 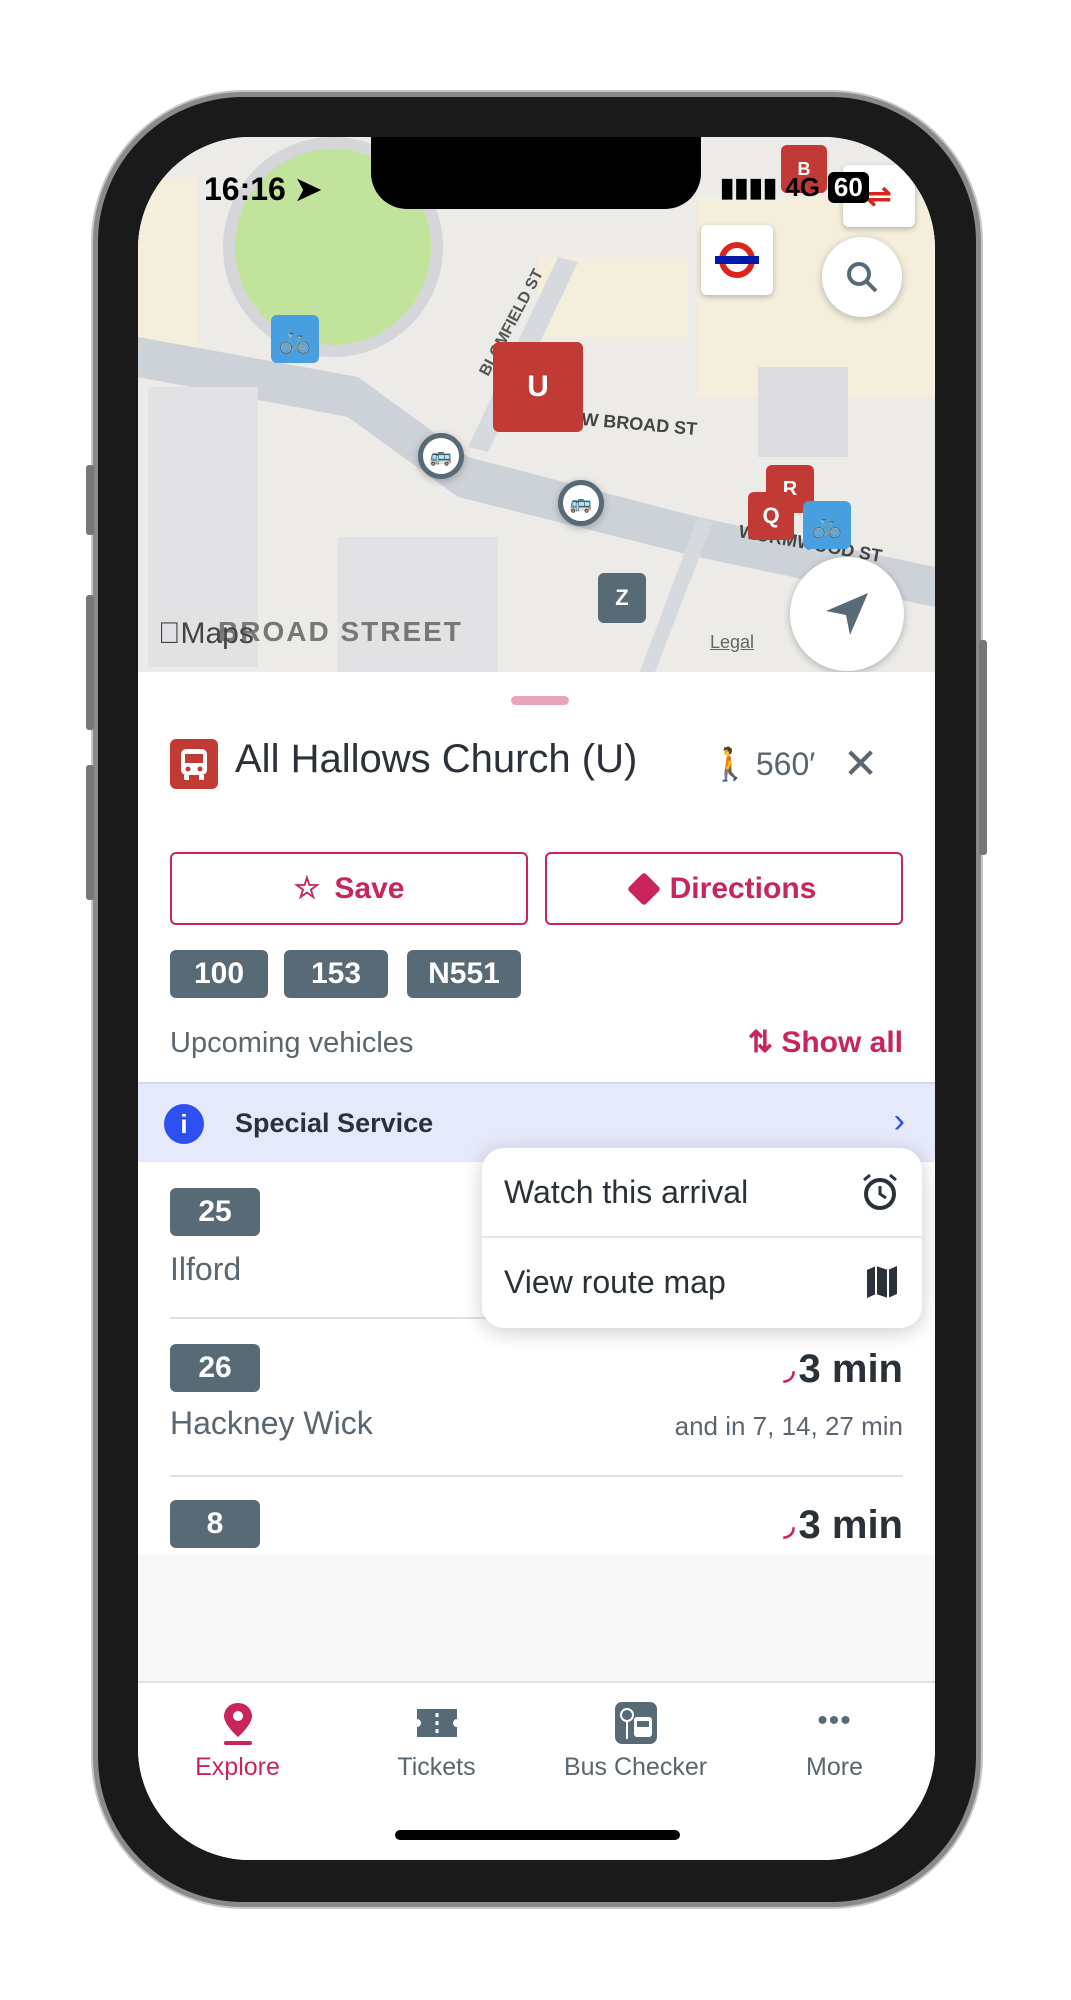 I want to click on search-button, so click(x=862, y=277).